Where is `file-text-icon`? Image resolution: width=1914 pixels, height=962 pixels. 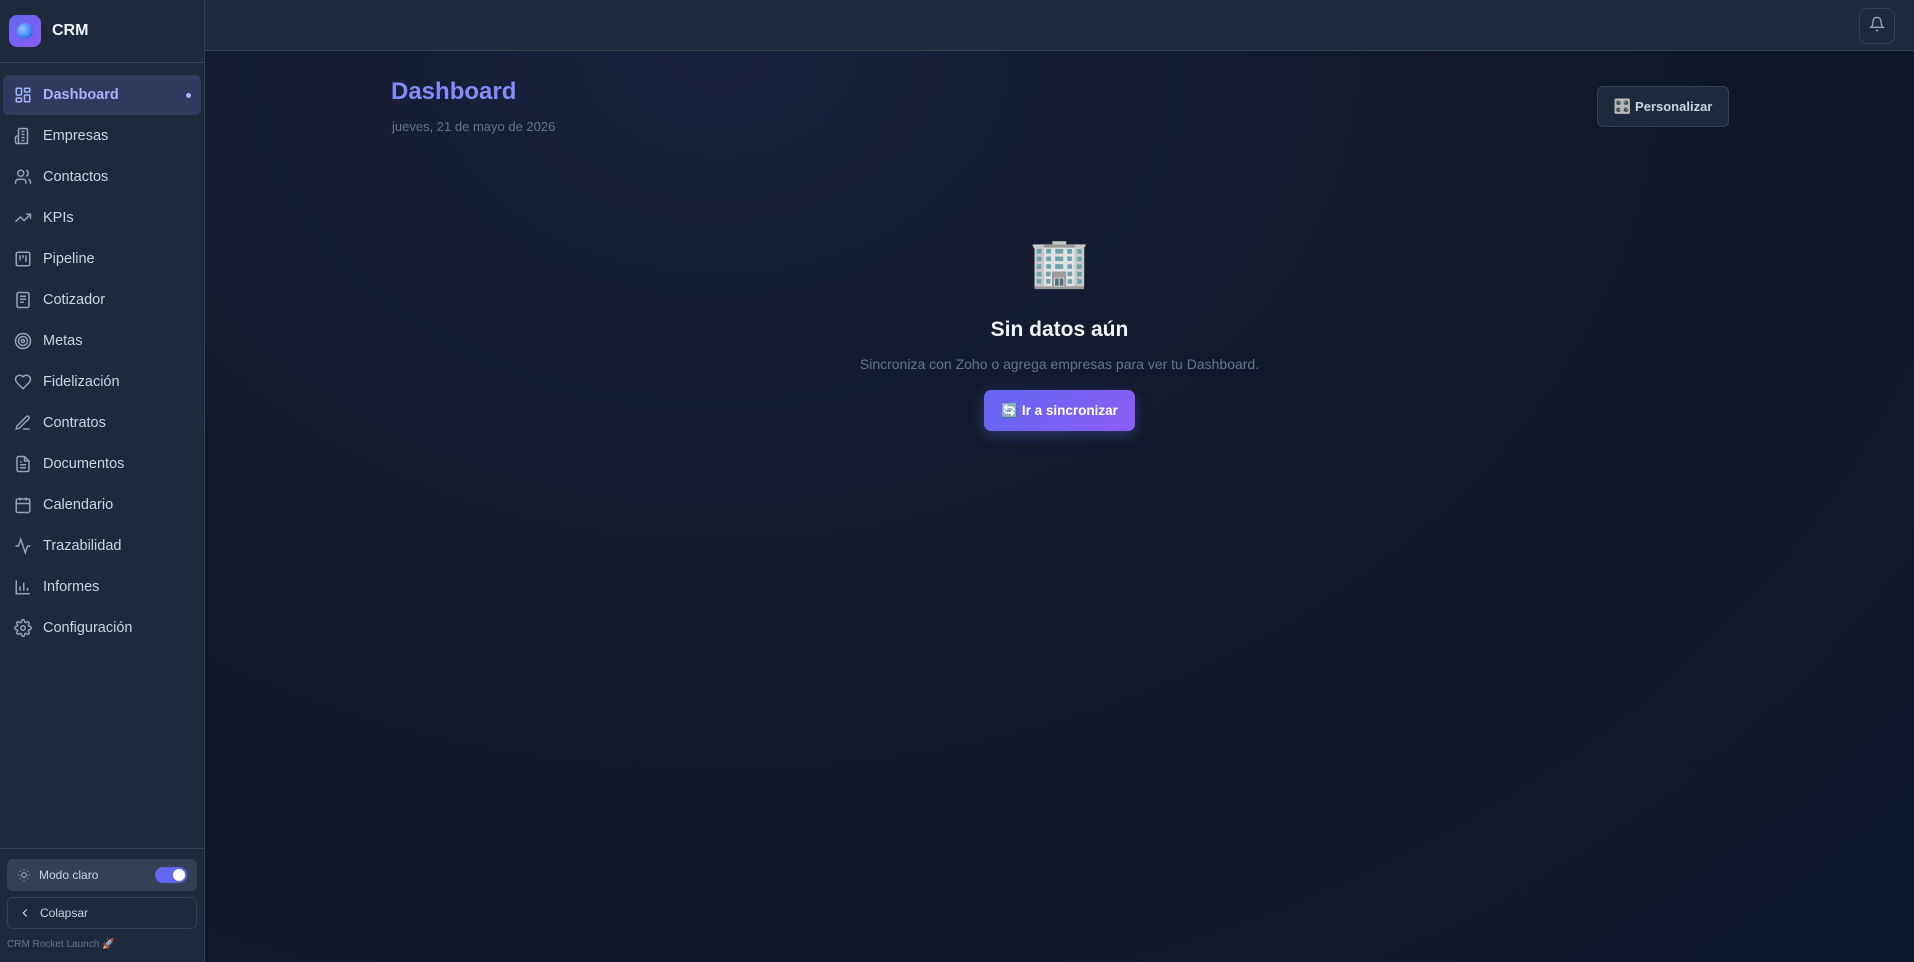
file-text-icon is located at coordinates (23, 464).